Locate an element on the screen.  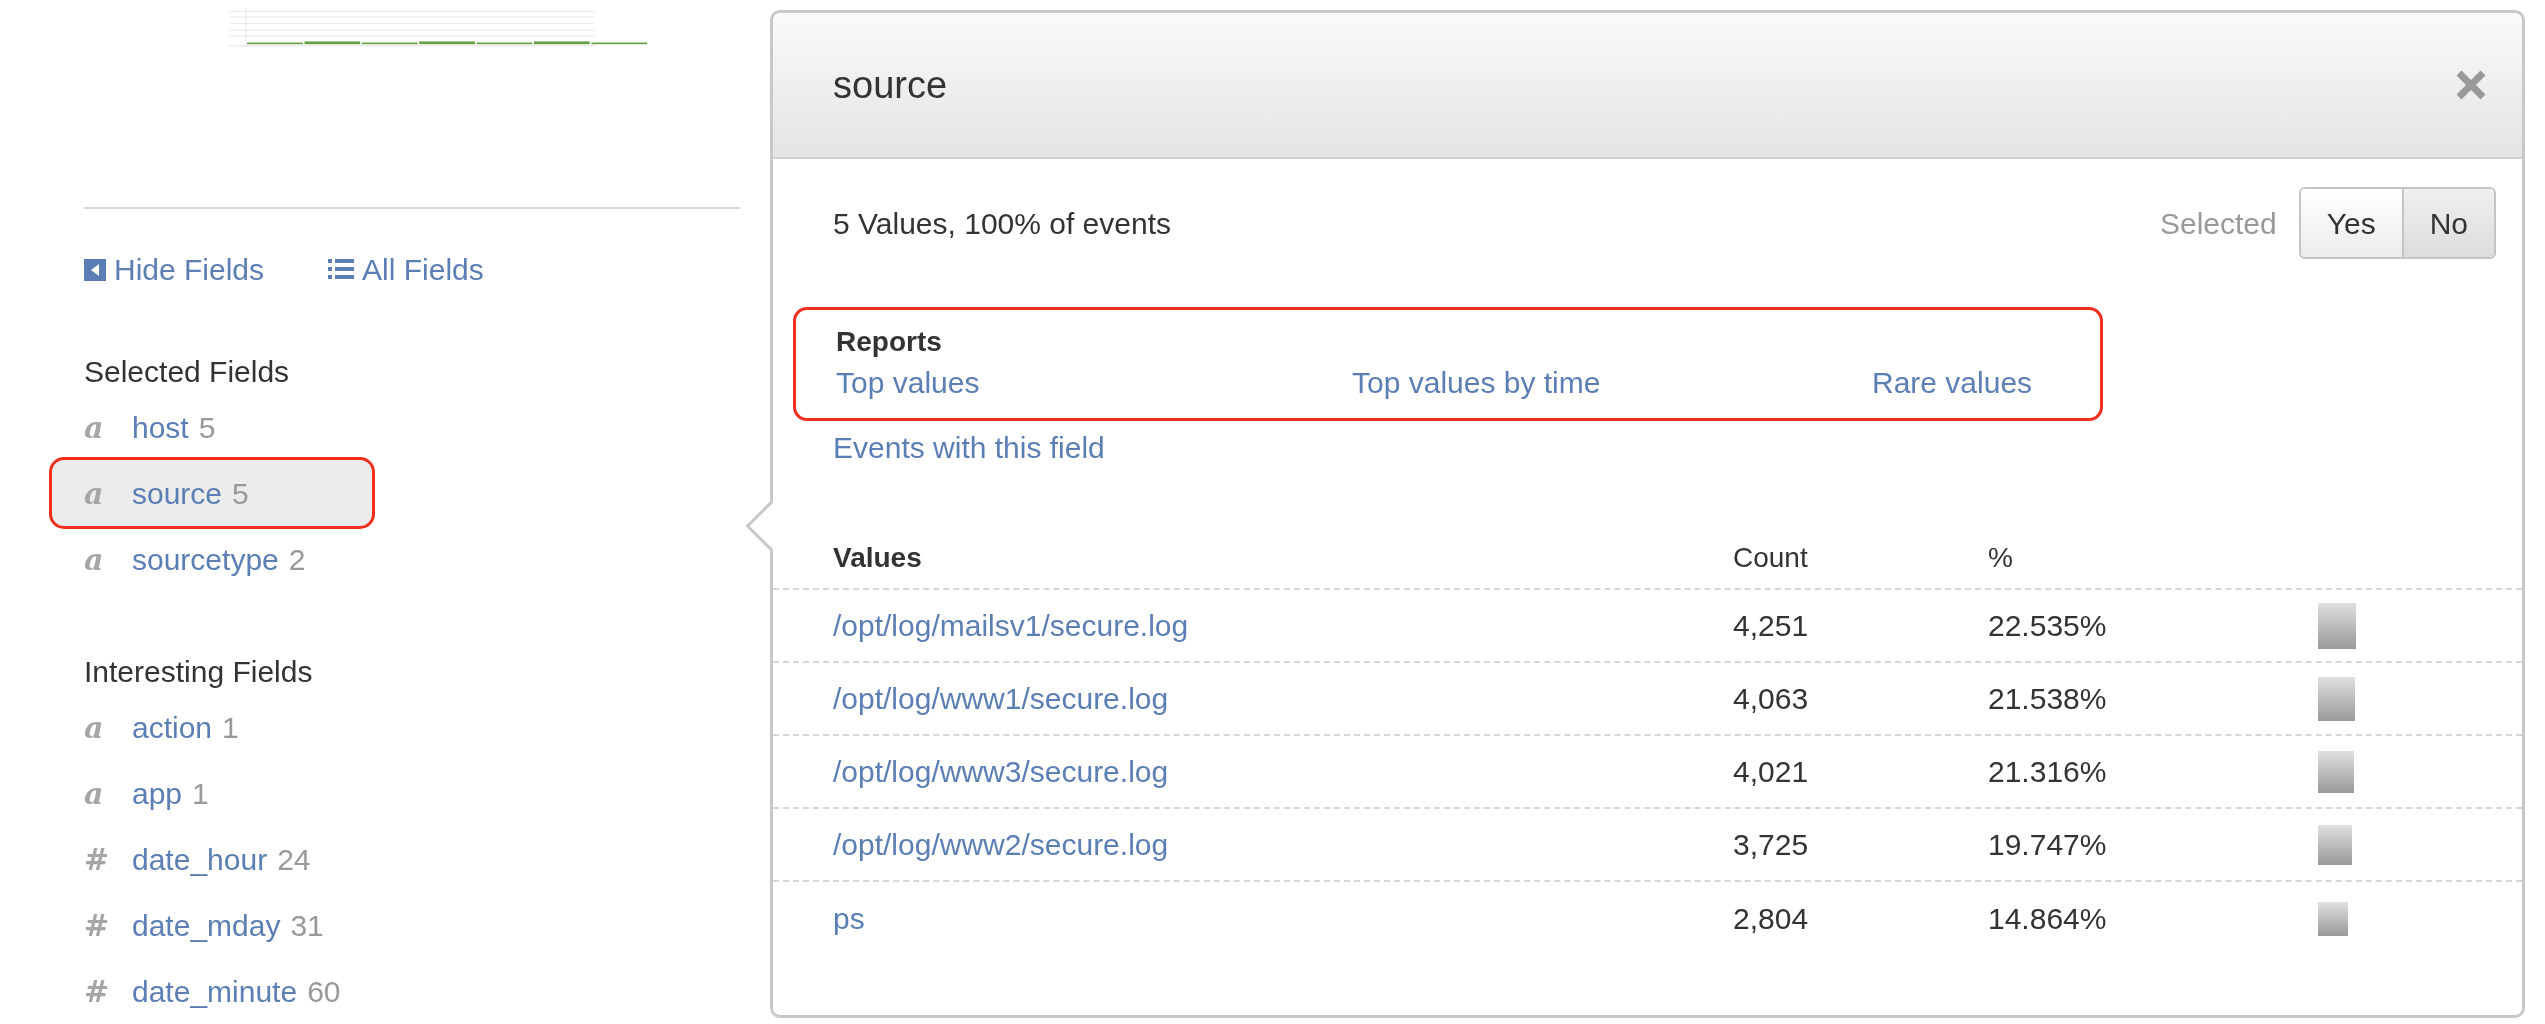
collapse-icon is located at coordinates (95, 269).